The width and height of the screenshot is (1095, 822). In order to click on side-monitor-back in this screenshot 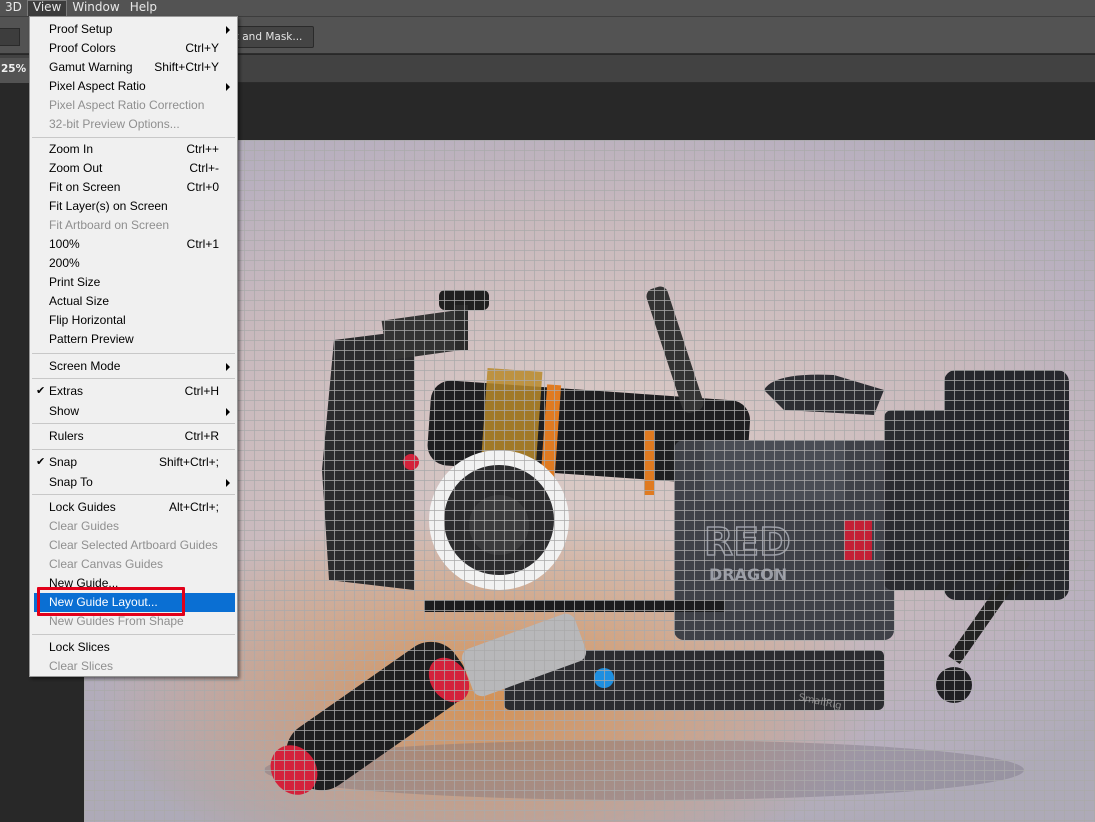, I will do `click(1006, 485)`.